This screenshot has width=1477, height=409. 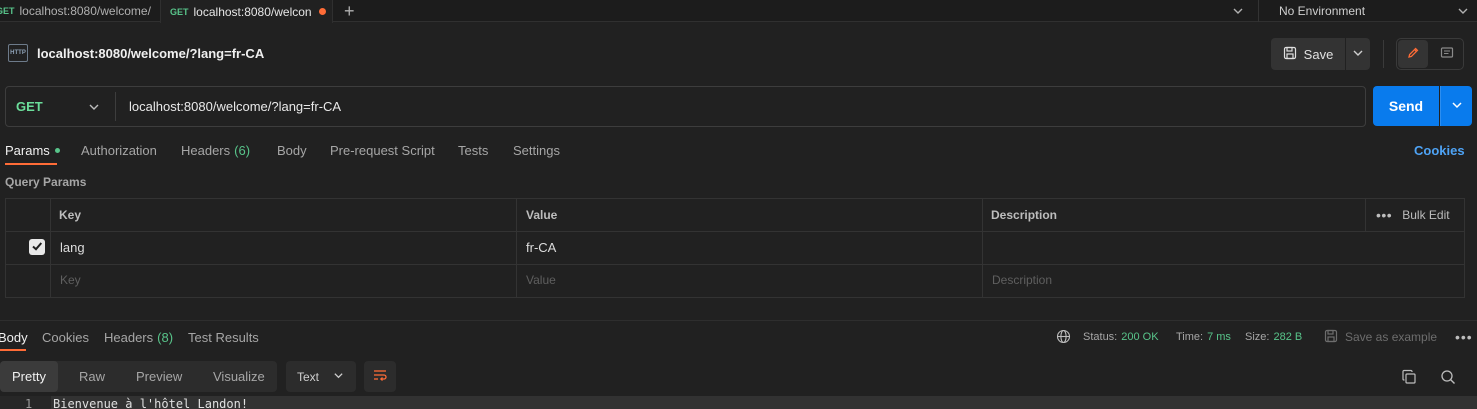 I want to click on column-header-key: Key, so click(x=70, y=215).